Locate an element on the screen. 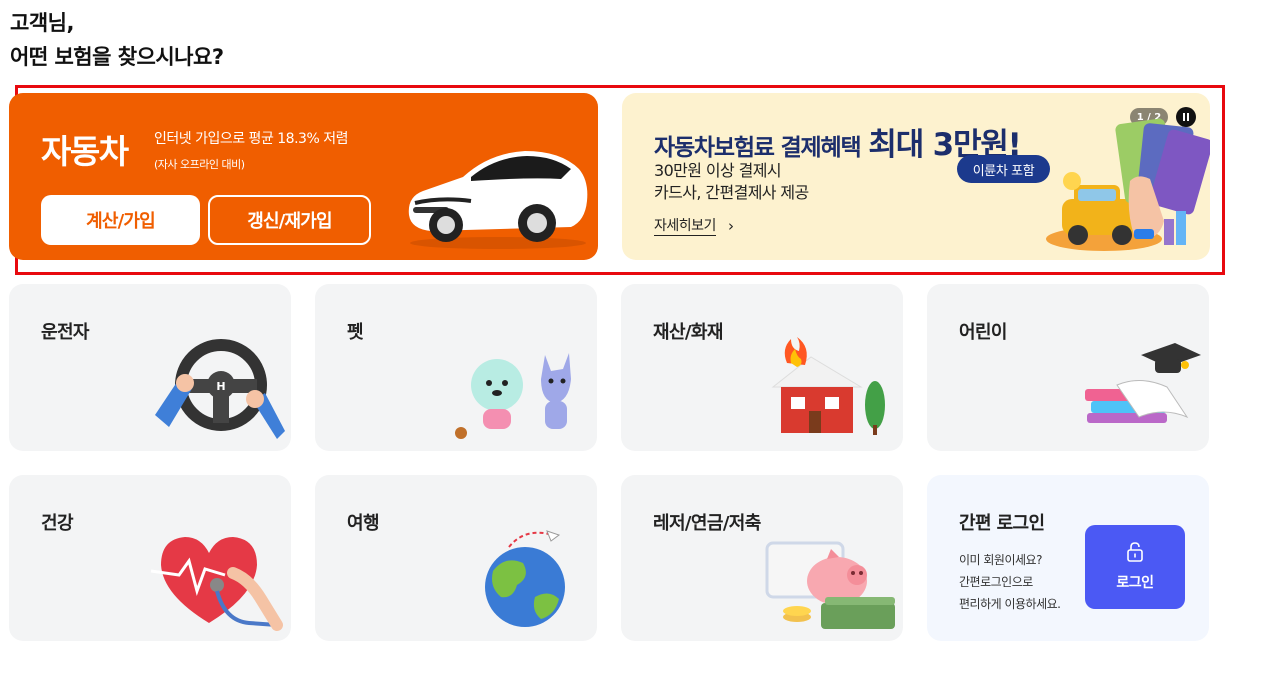 This screenshot has width=1262, height=676. promo-line1: 30만원 이상 결제시 is located at coordinates (718, 170).